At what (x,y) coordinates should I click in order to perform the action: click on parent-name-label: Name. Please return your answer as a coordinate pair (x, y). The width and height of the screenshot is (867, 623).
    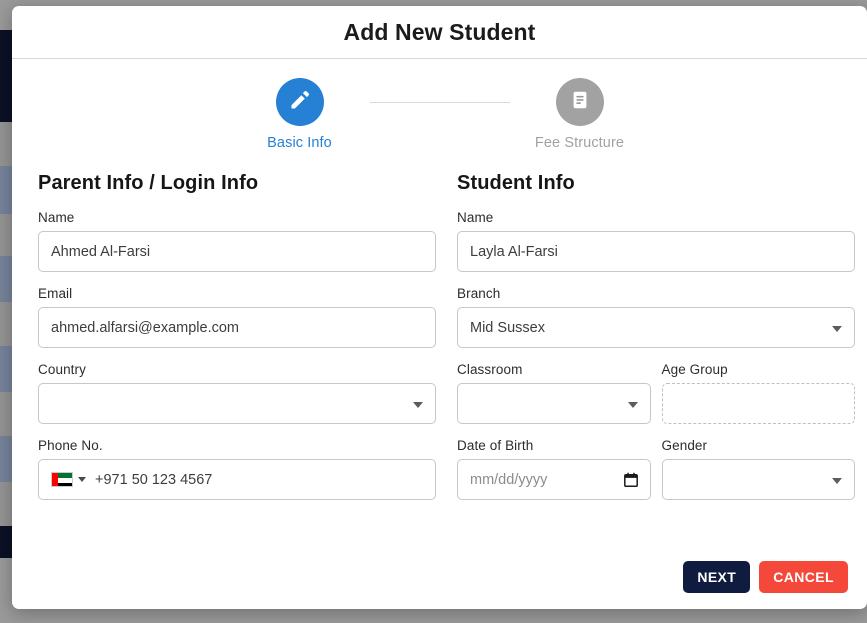
    Looking at the image, I should click on (56, 217).